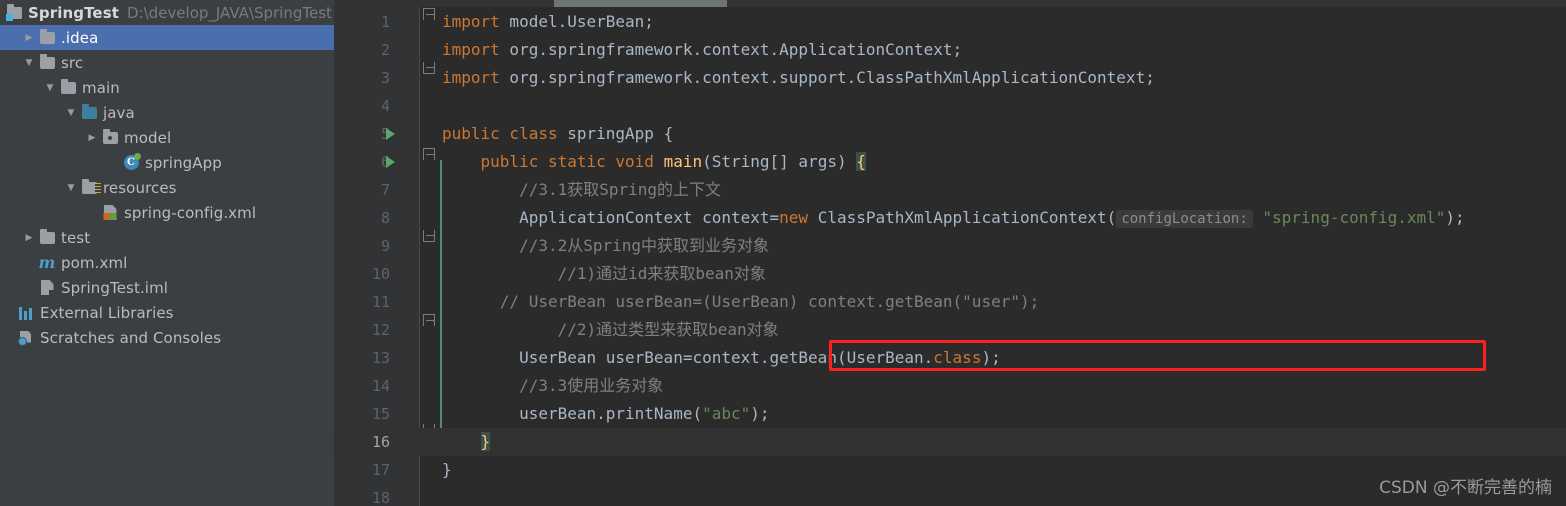  I want to click on maven-icon: m, so click(47, 262).